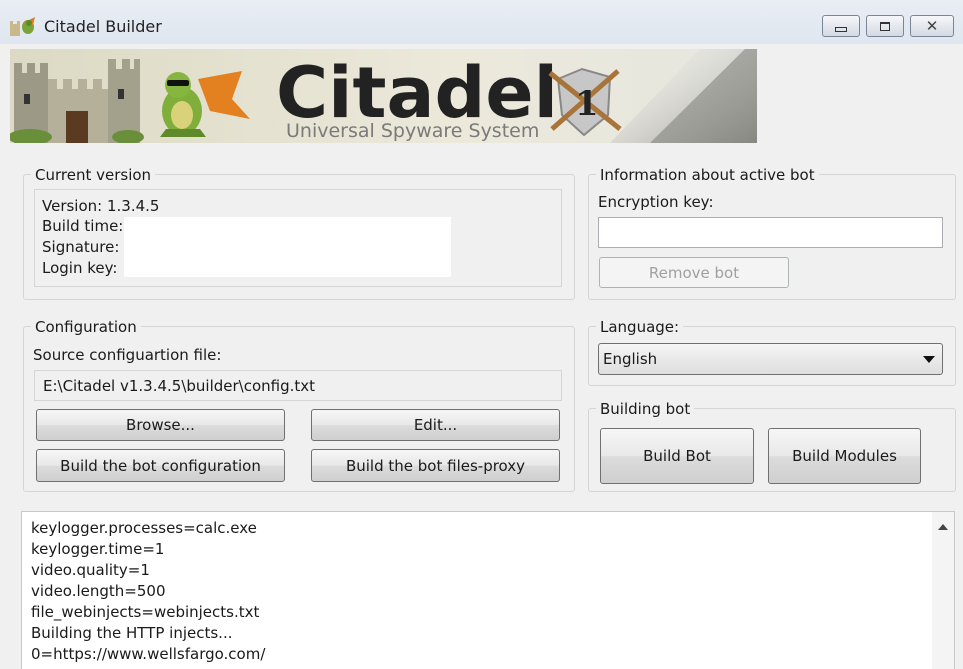 The image size is (963, 669). What do you see at coordinates (770, 232) in the screenshot?
I see `encryption-key-input` at bounding box center [770, 232].